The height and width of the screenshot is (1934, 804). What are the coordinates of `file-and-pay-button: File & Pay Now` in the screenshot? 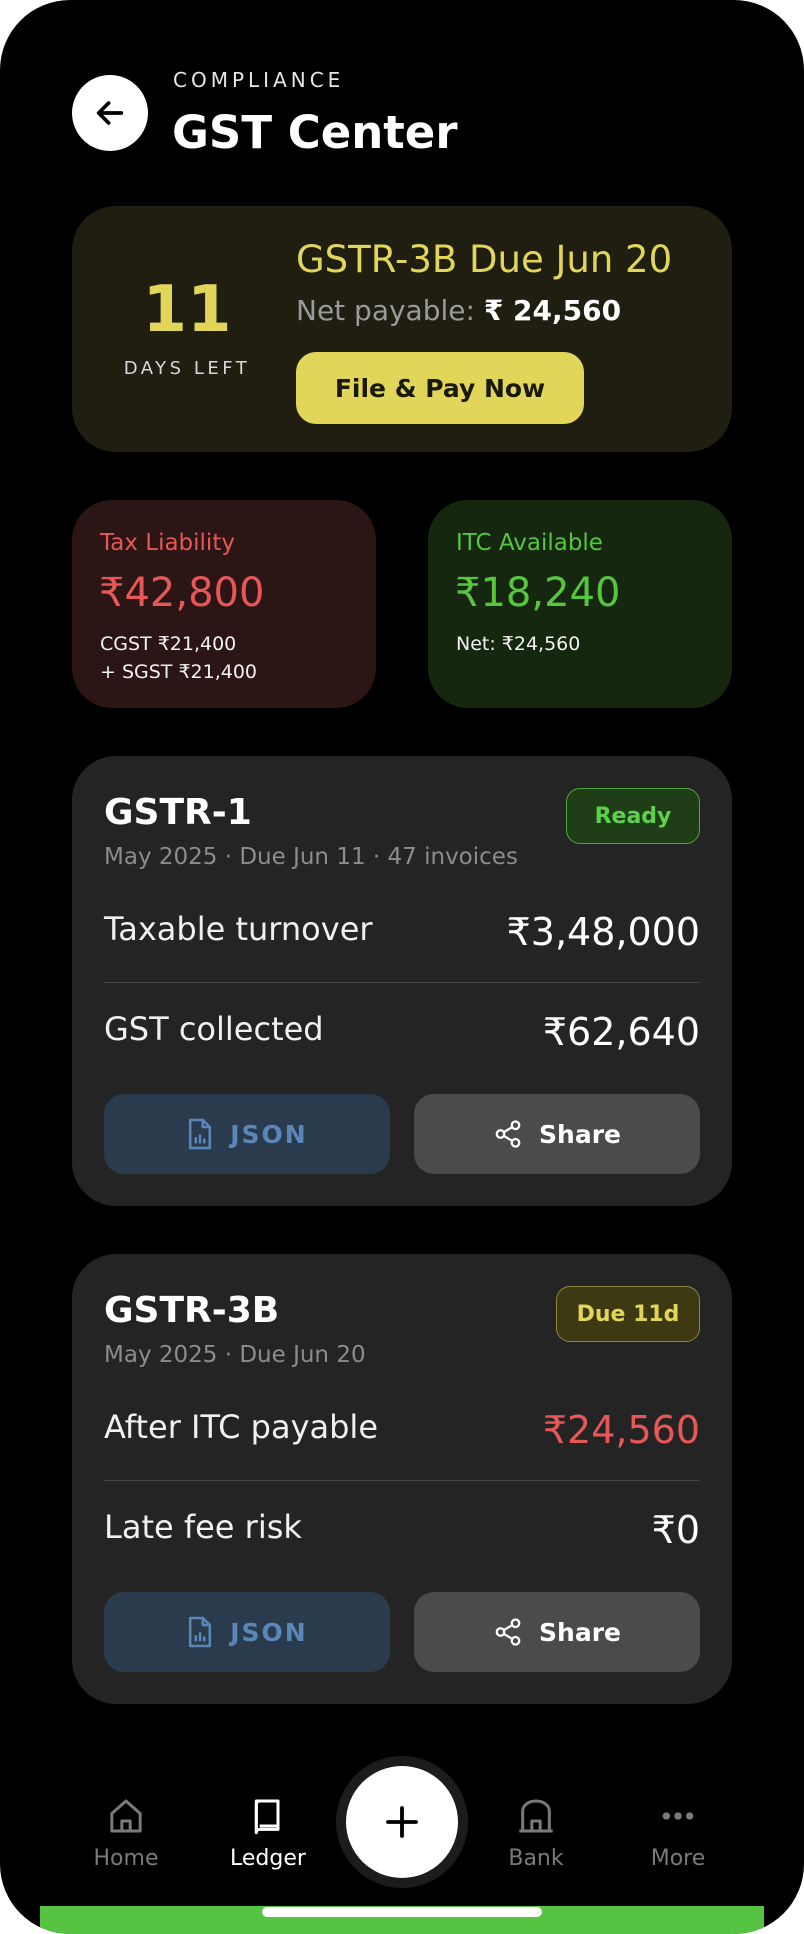 It's located at (440, 388).